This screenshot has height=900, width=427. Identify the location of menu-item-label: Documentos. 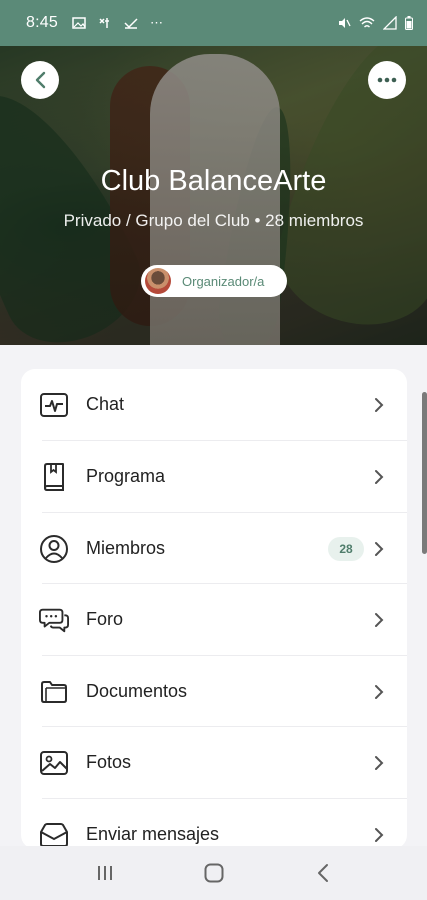
(137, 691).